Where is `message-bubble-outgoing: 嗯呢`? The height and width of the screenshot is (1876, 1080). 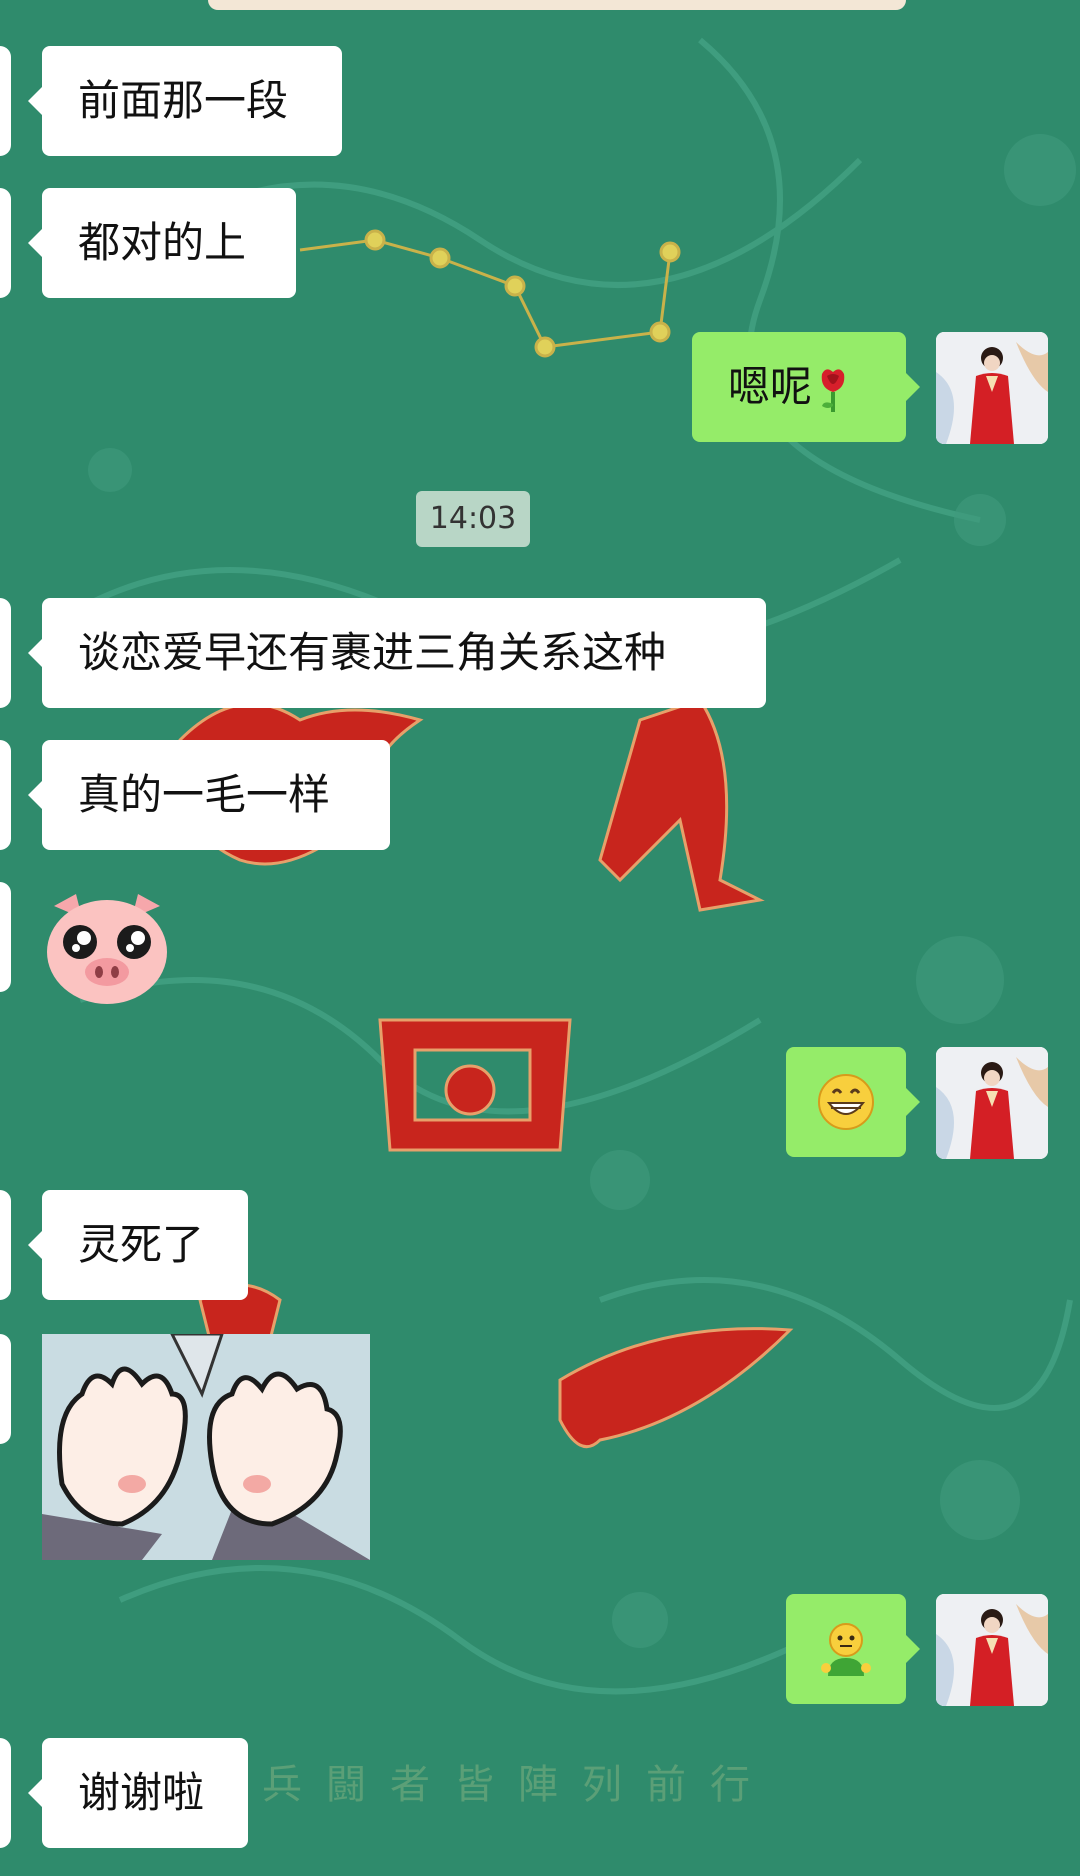 message-bubble-outgoing: 嗯呢 is located at coordinates (806, 387).